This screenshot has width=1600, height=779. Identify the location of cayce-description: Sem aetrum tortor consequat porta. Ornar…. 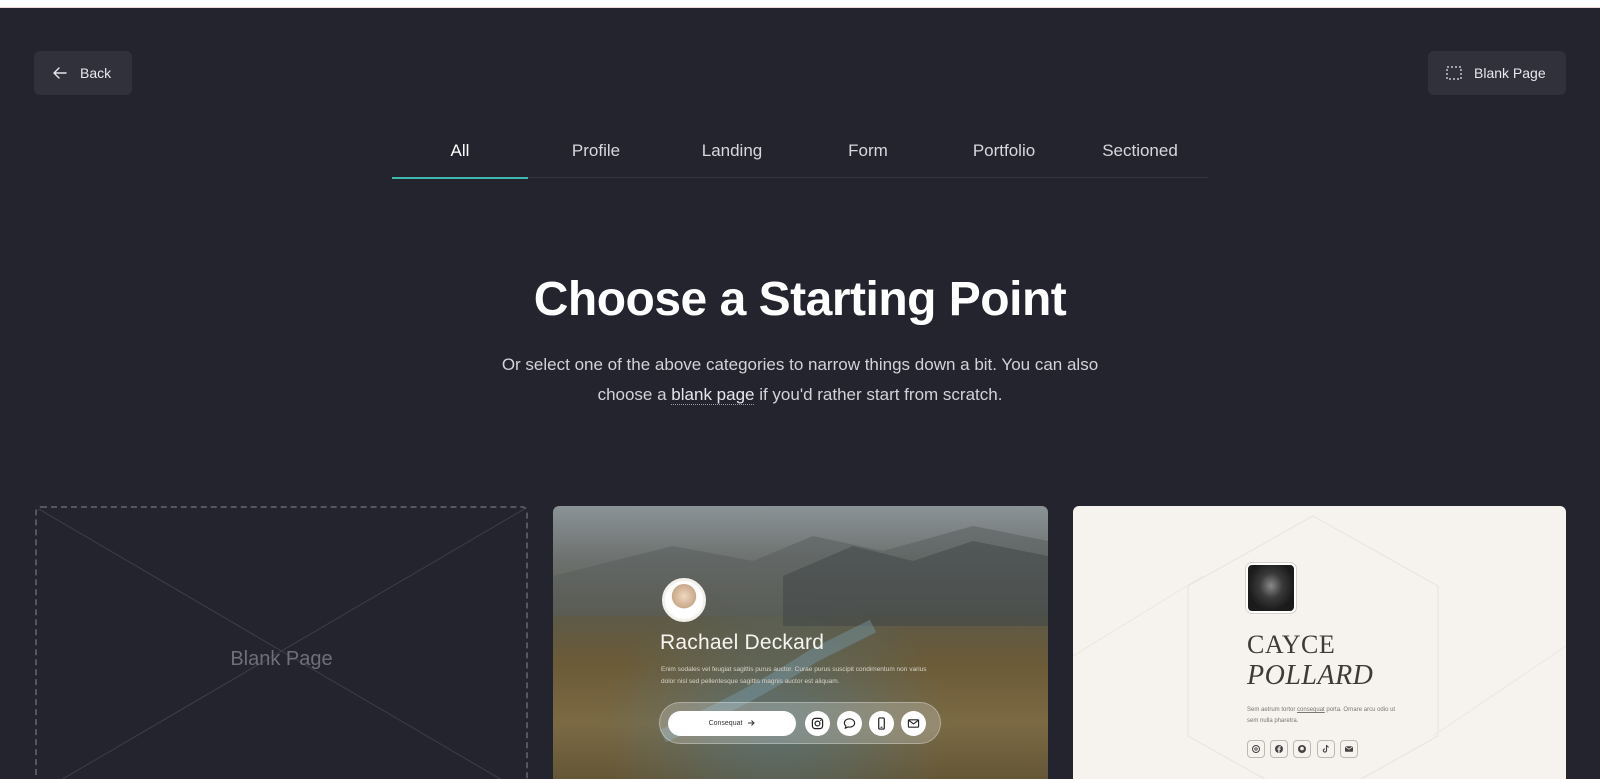
(1327, 716).